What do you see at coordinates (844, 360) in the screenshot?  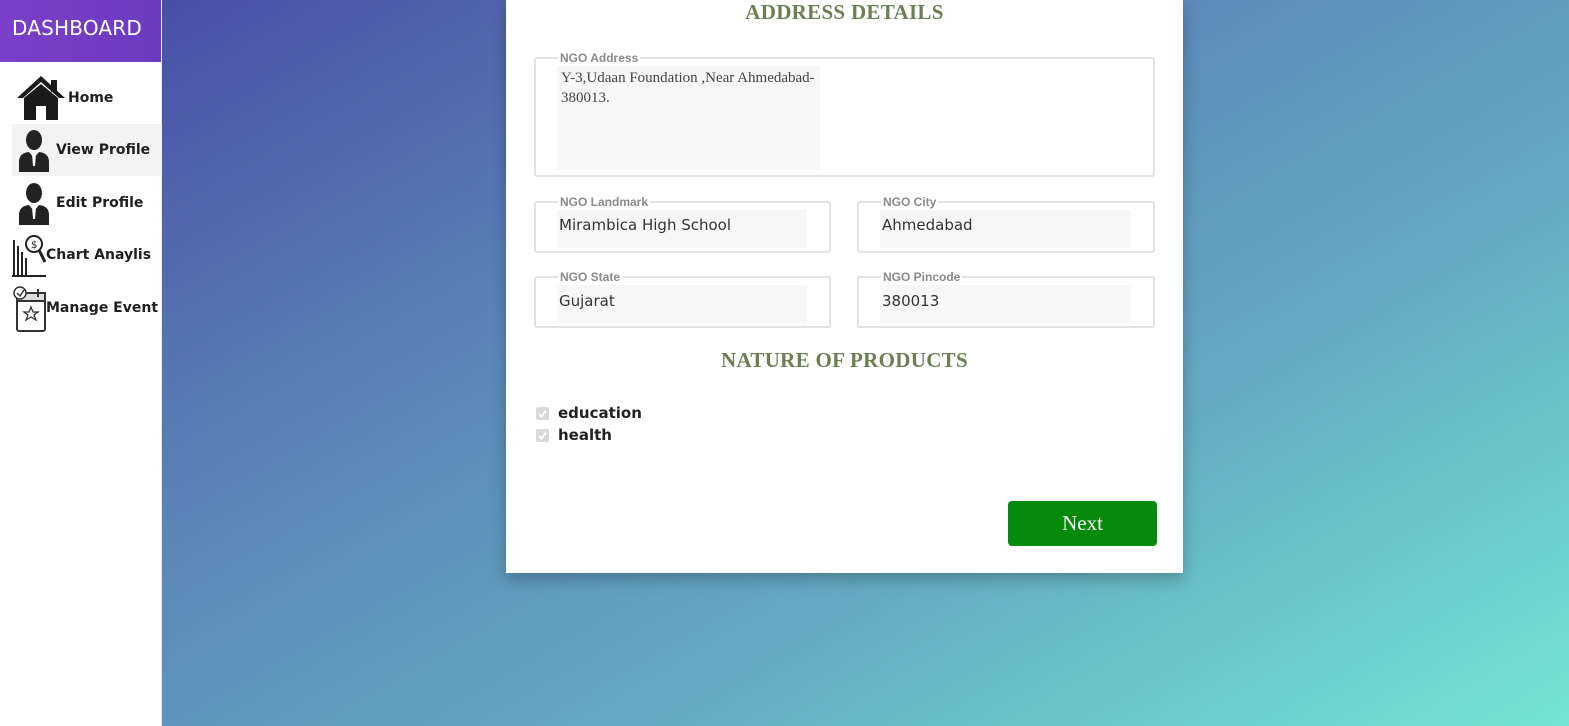 I see `products-section-title: NATURE OF PRODUCTS` at bounding box center [844, 360].